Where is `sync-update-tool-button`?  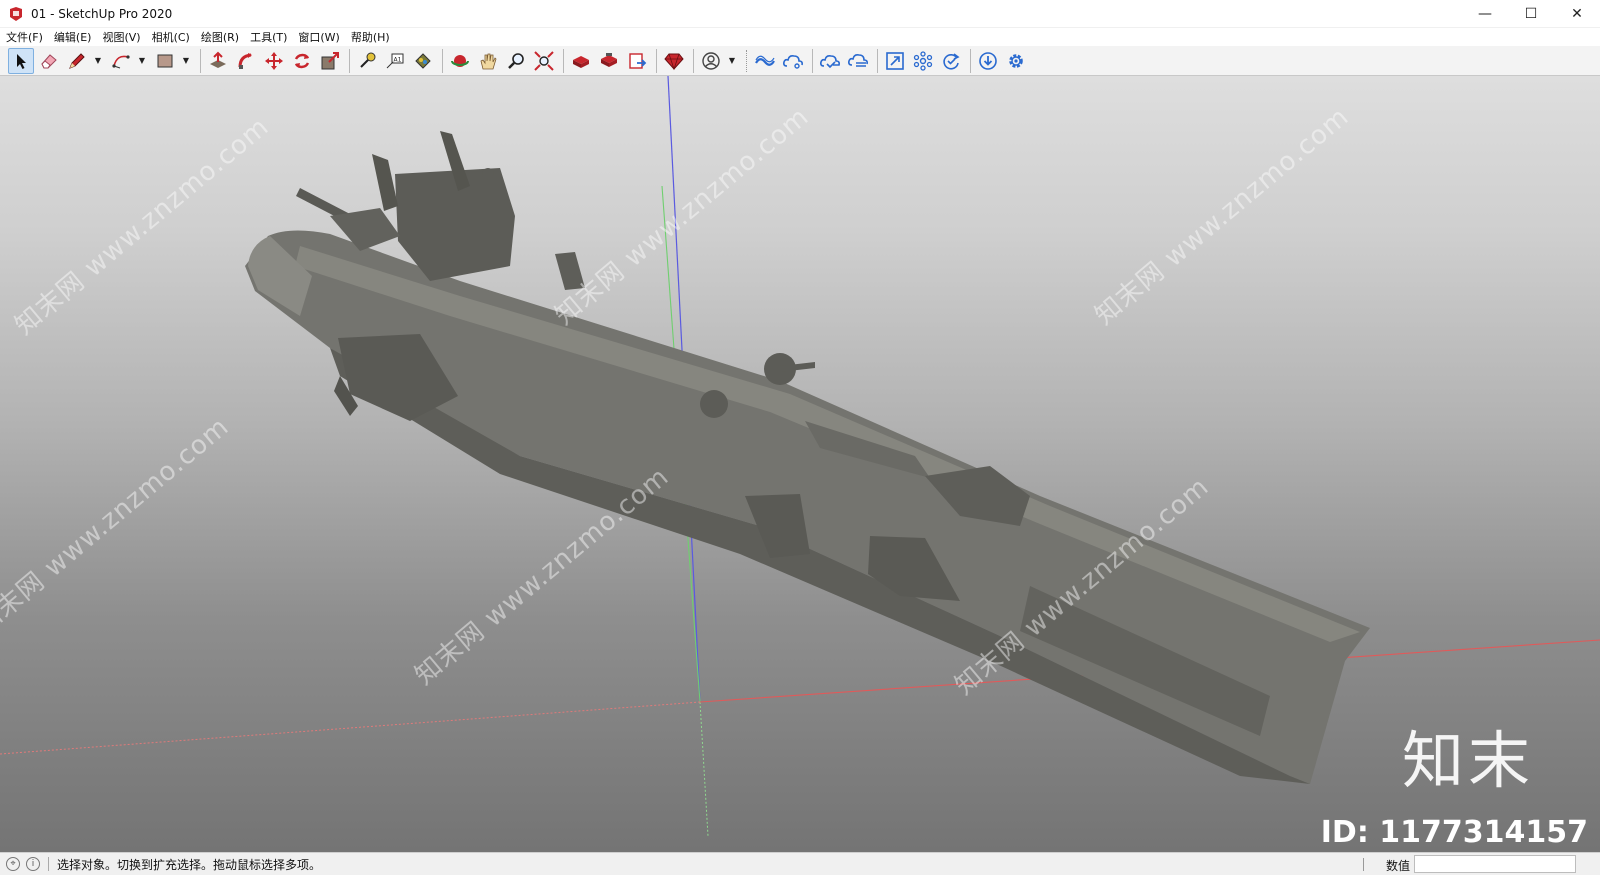
sync-update-tool-button is located at coordinates (951, 61).